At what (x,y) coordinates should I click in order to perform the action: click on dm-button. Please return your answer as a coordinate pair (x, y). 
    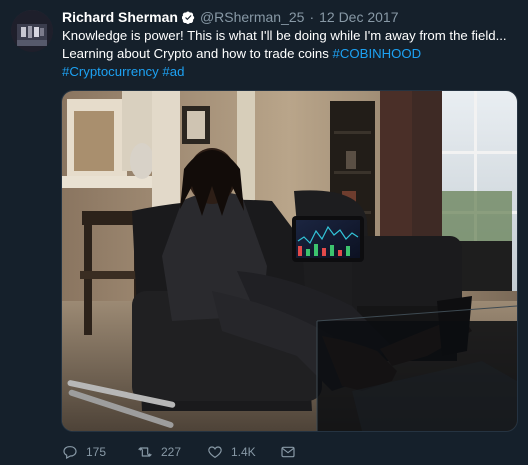
    Looking at the image, I should click on (288, 452).